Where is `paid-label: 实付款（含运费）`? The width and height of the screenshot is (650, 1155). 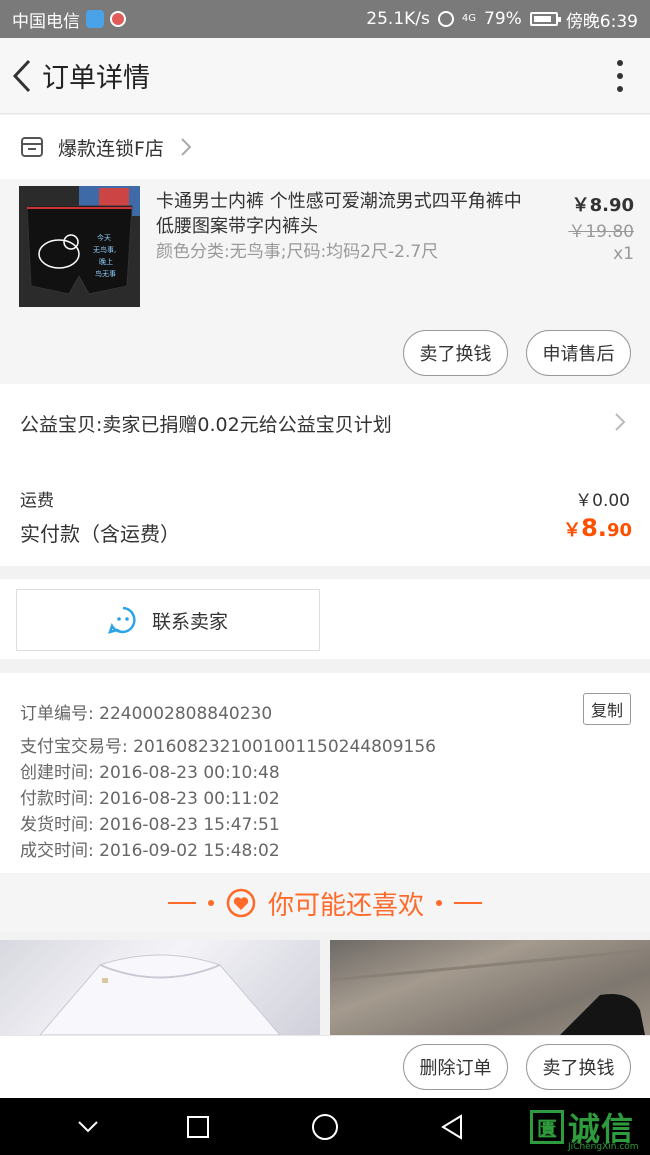
paid-label: 实付款（含运费） is located at coordinates (100, 534).